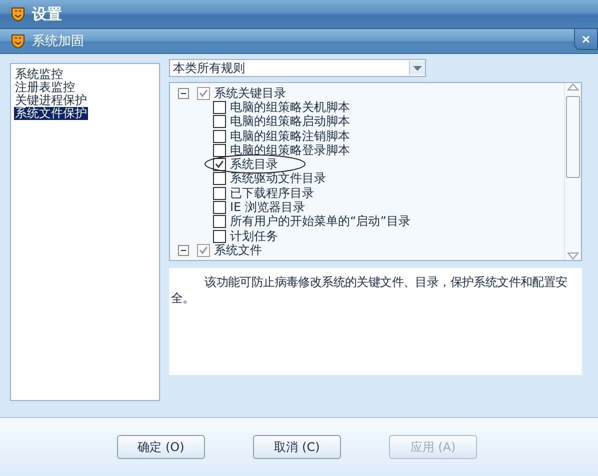 The width and height of the screenshot is (598, 476). I want to click on description-text: 该功能可防止病毒修改系统的关键文件、目录，保护系统文件和配置安全。, so click(369, 290).